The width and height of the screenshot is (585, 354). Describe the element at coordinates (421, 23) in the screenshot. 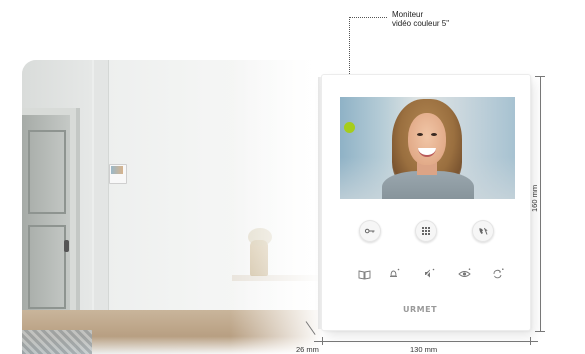

I see `callout-line2: vidéo couleur 5"` at that location.